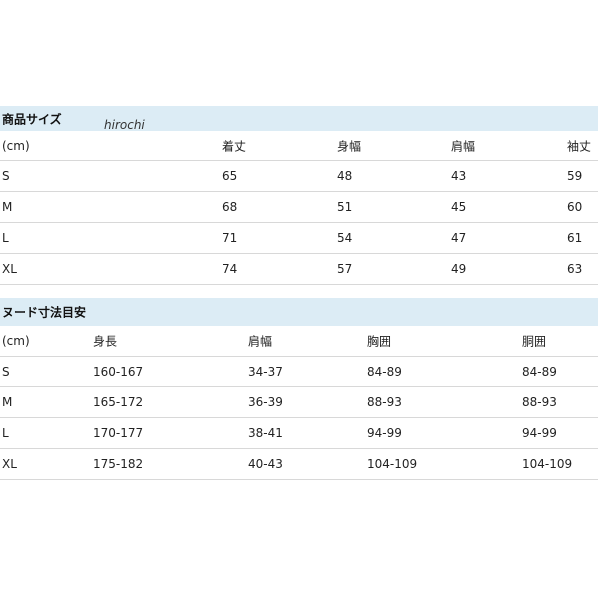 This screenshot has height=600, width=600. I want to click on table-cell: 54, so click(345, 238).